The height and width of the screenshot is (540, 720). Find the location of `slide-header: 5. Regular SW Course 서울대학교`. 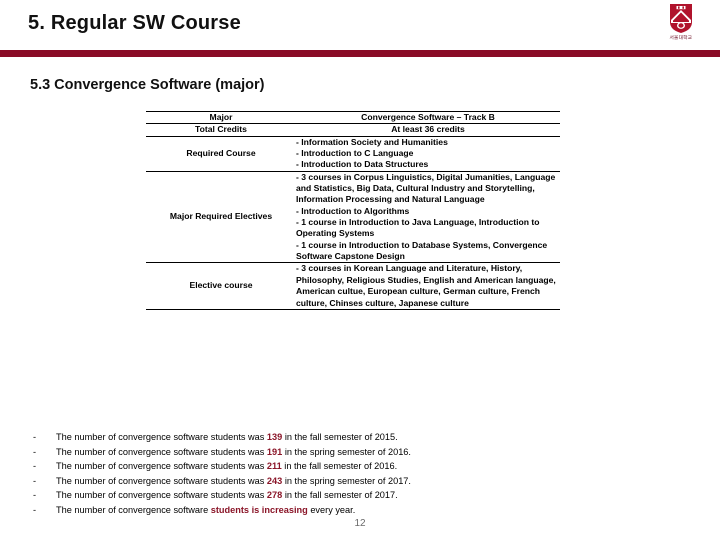

slide-header: 5. Regular SW Course 서울대학교 is located at coordinates (360, 25).